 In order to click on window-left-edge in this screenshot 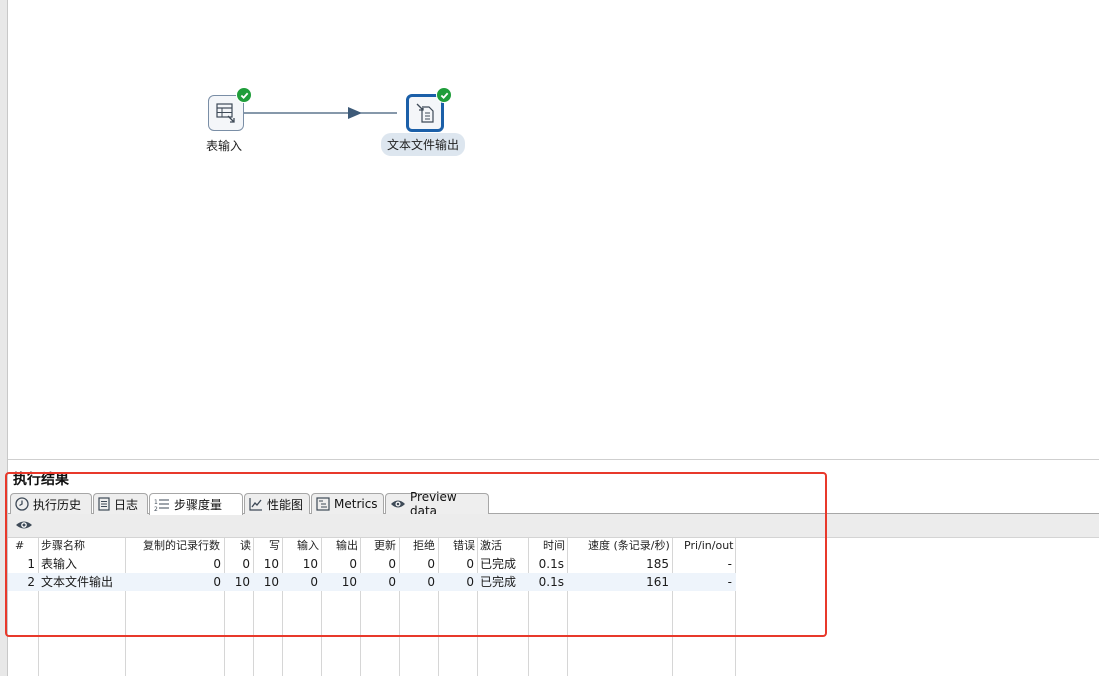, I will do `click(4, 338)`.